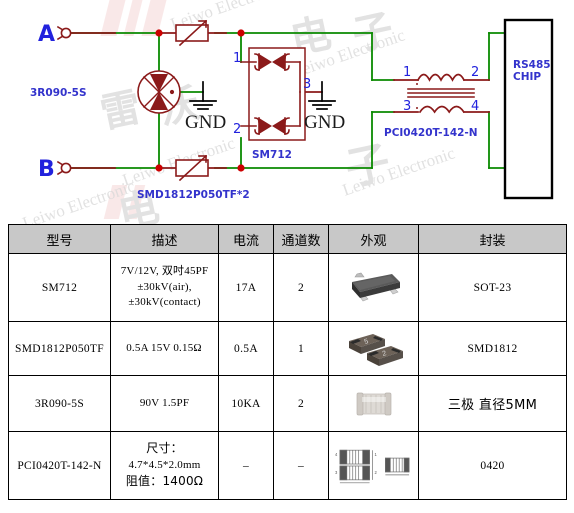  I want to click on cell-model: SM712, so click(59, 287).